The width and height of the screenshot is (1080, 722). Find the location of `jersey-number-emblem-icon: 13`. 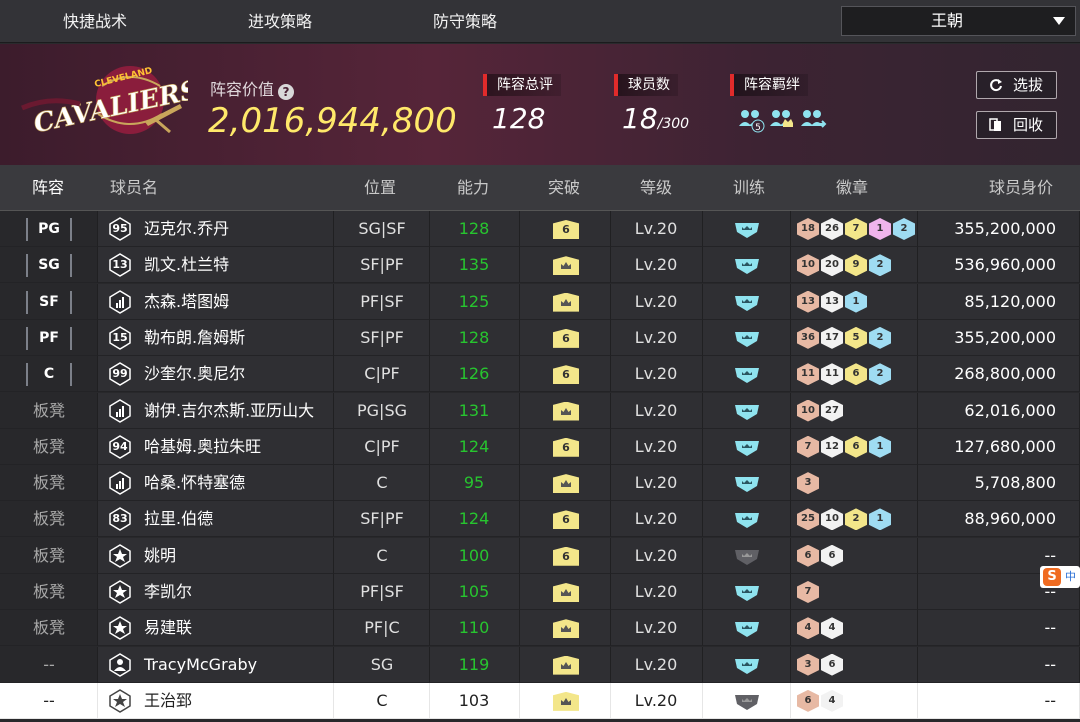

jersey-number-emblem-icon: 13 is located at coordinates (120, 265).